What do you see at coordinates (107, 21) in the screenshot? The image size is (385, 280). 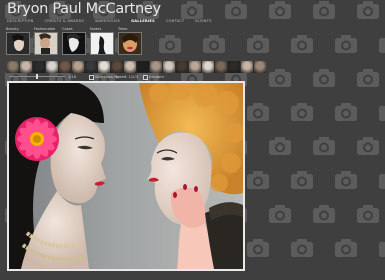 I see `nav-item-warehouse: Warehouse` at bounding box center [107, 21].